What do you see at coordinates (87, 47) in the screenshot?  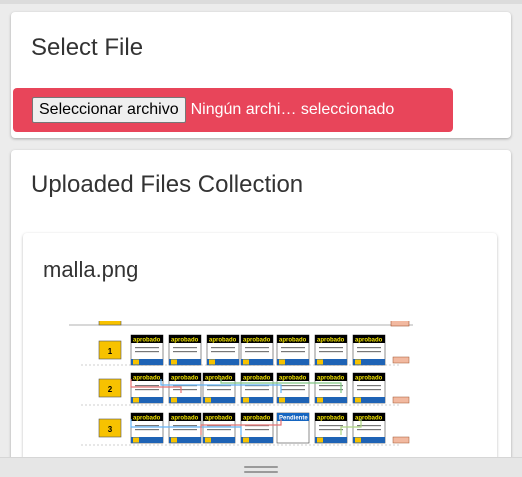 I see `select-file-title: Select File` at bounding box center [87, 47].